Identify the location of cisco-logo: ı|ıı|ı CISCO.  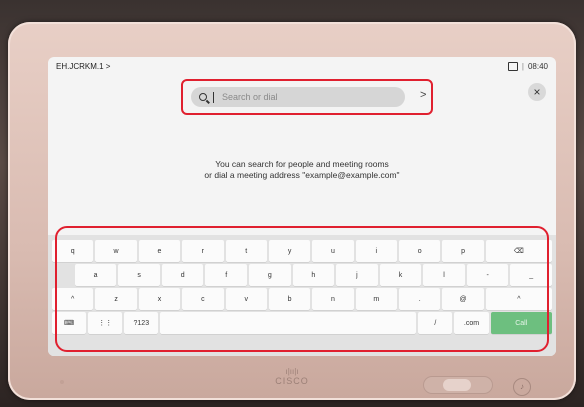
(292, 377).